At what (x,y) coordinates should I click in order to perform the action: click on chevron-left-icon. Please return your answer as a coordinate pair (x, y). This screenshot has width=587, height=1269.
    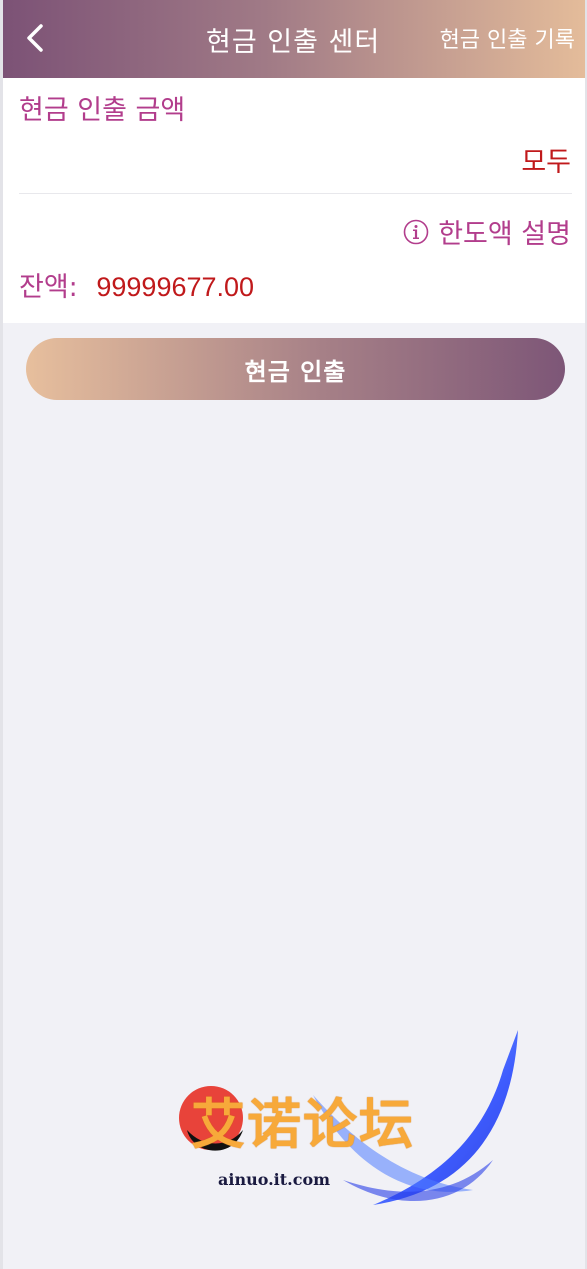
    Looking at the image, I should click on (35, 38).